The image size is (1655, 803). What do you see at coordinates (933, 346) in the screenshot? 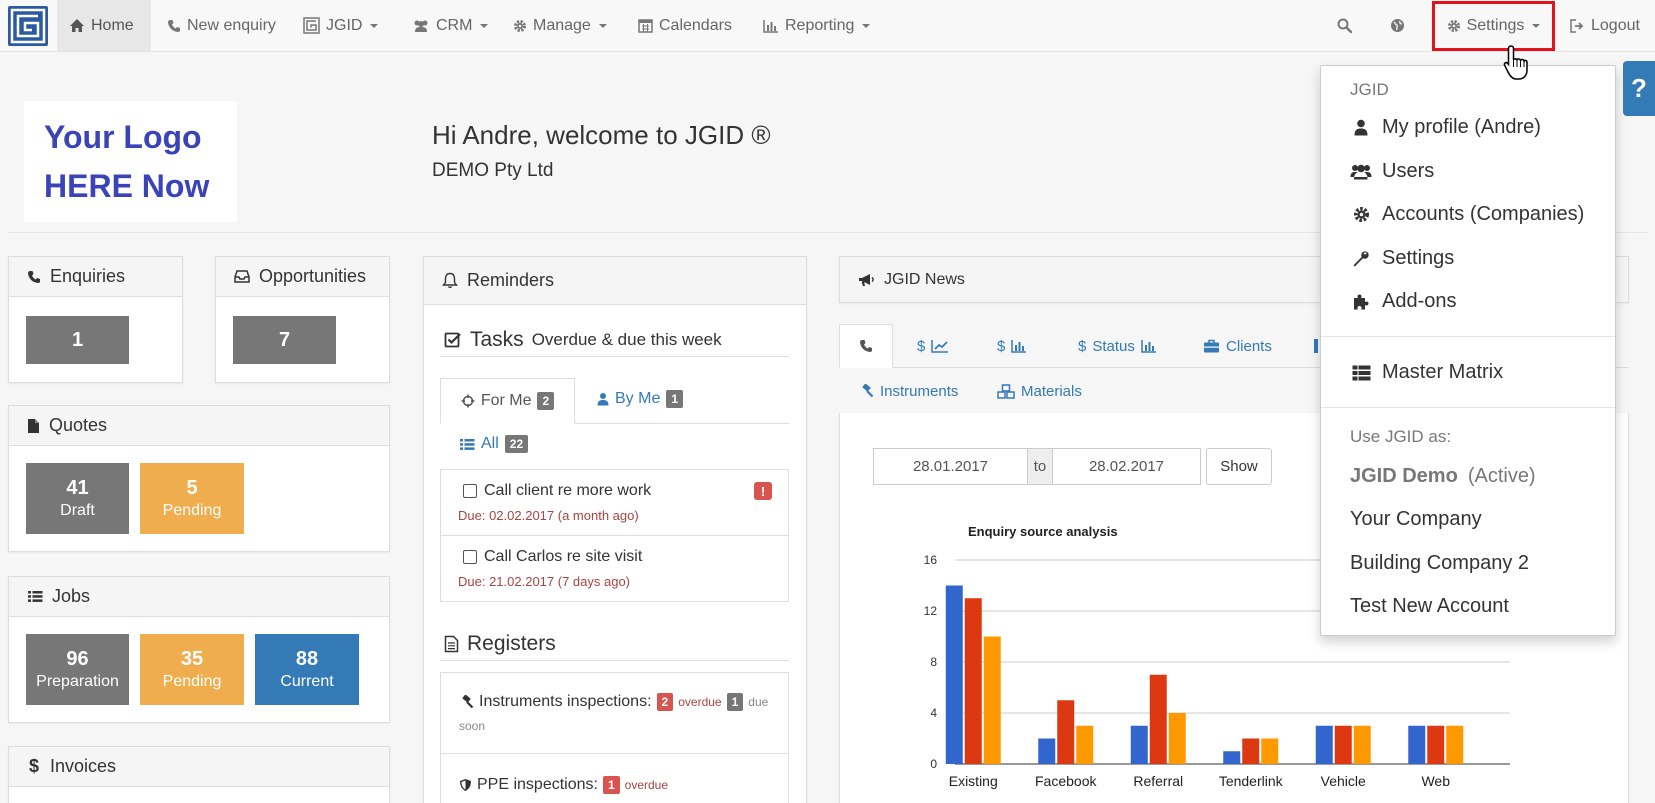
I see `news-tab-revenue-trend: $` at bounding box center [933, 346].